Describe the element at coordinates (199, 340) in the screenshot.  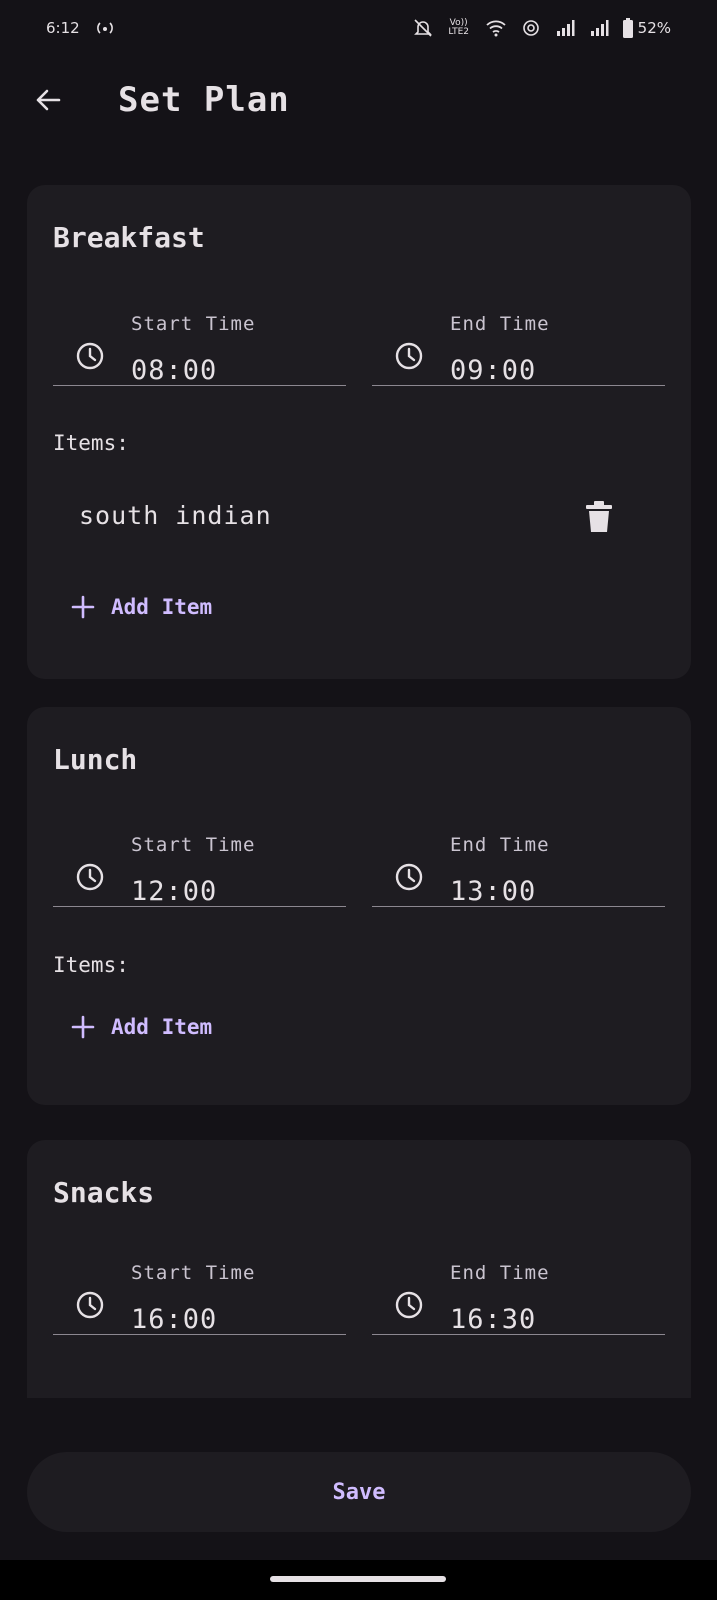
I see `start-time-field: Start Time 08:00` at that location.